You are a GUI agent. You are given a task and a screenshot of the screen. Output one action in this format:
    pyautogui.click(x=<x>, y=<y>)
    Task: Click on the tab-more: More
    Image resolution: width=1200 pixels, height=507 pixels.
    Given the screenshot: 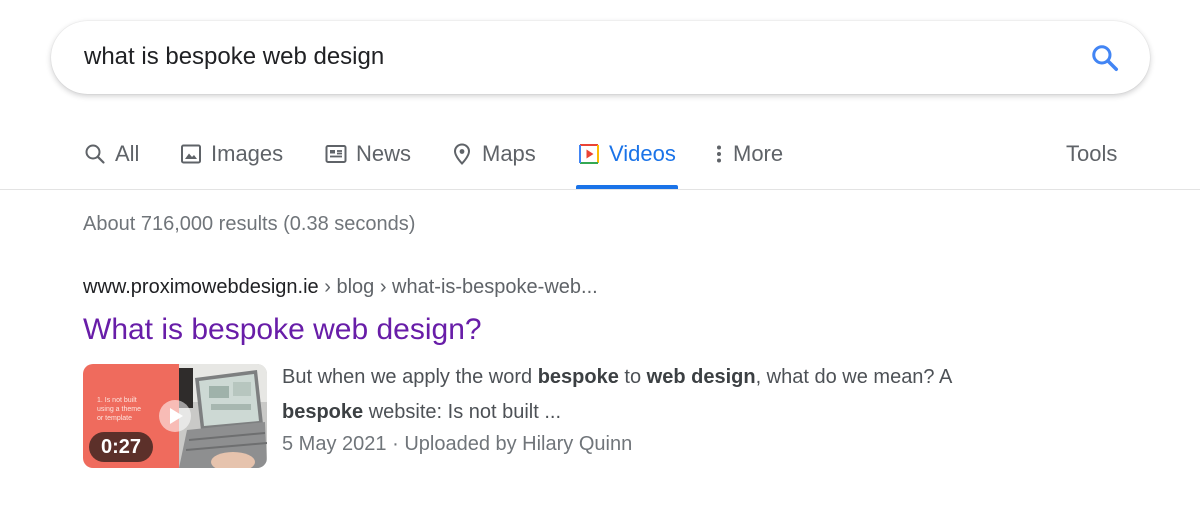 What is the action you would take?
    pyautogui.click(x=747, y=165)
    